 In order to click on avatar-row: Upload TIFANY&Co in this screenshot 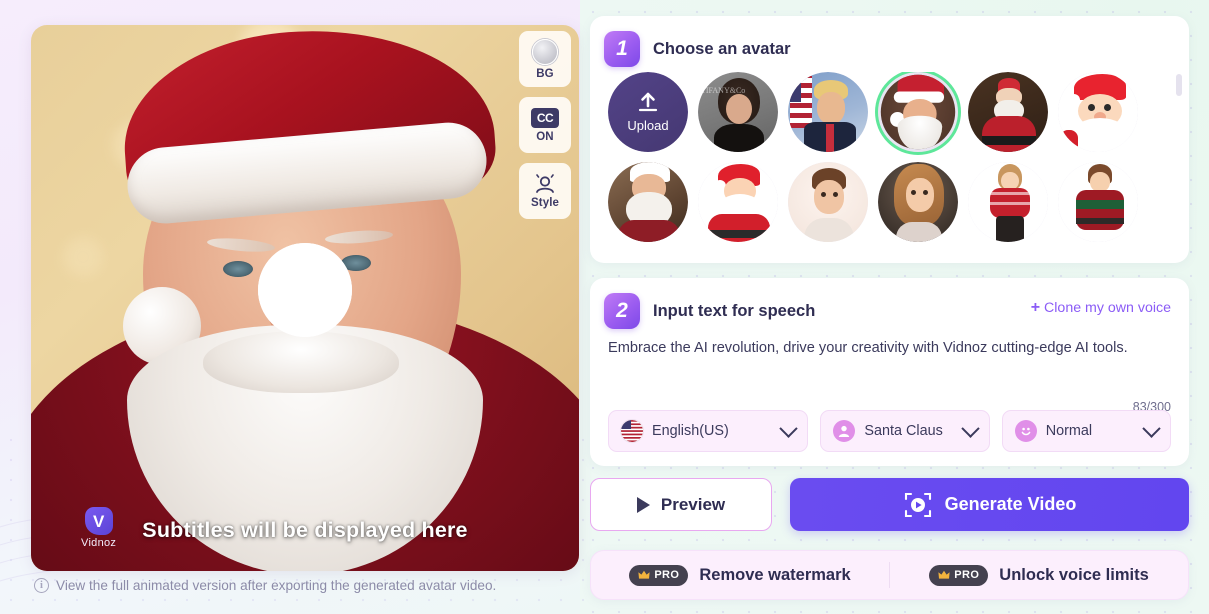, I will do `click(889, 112)`.